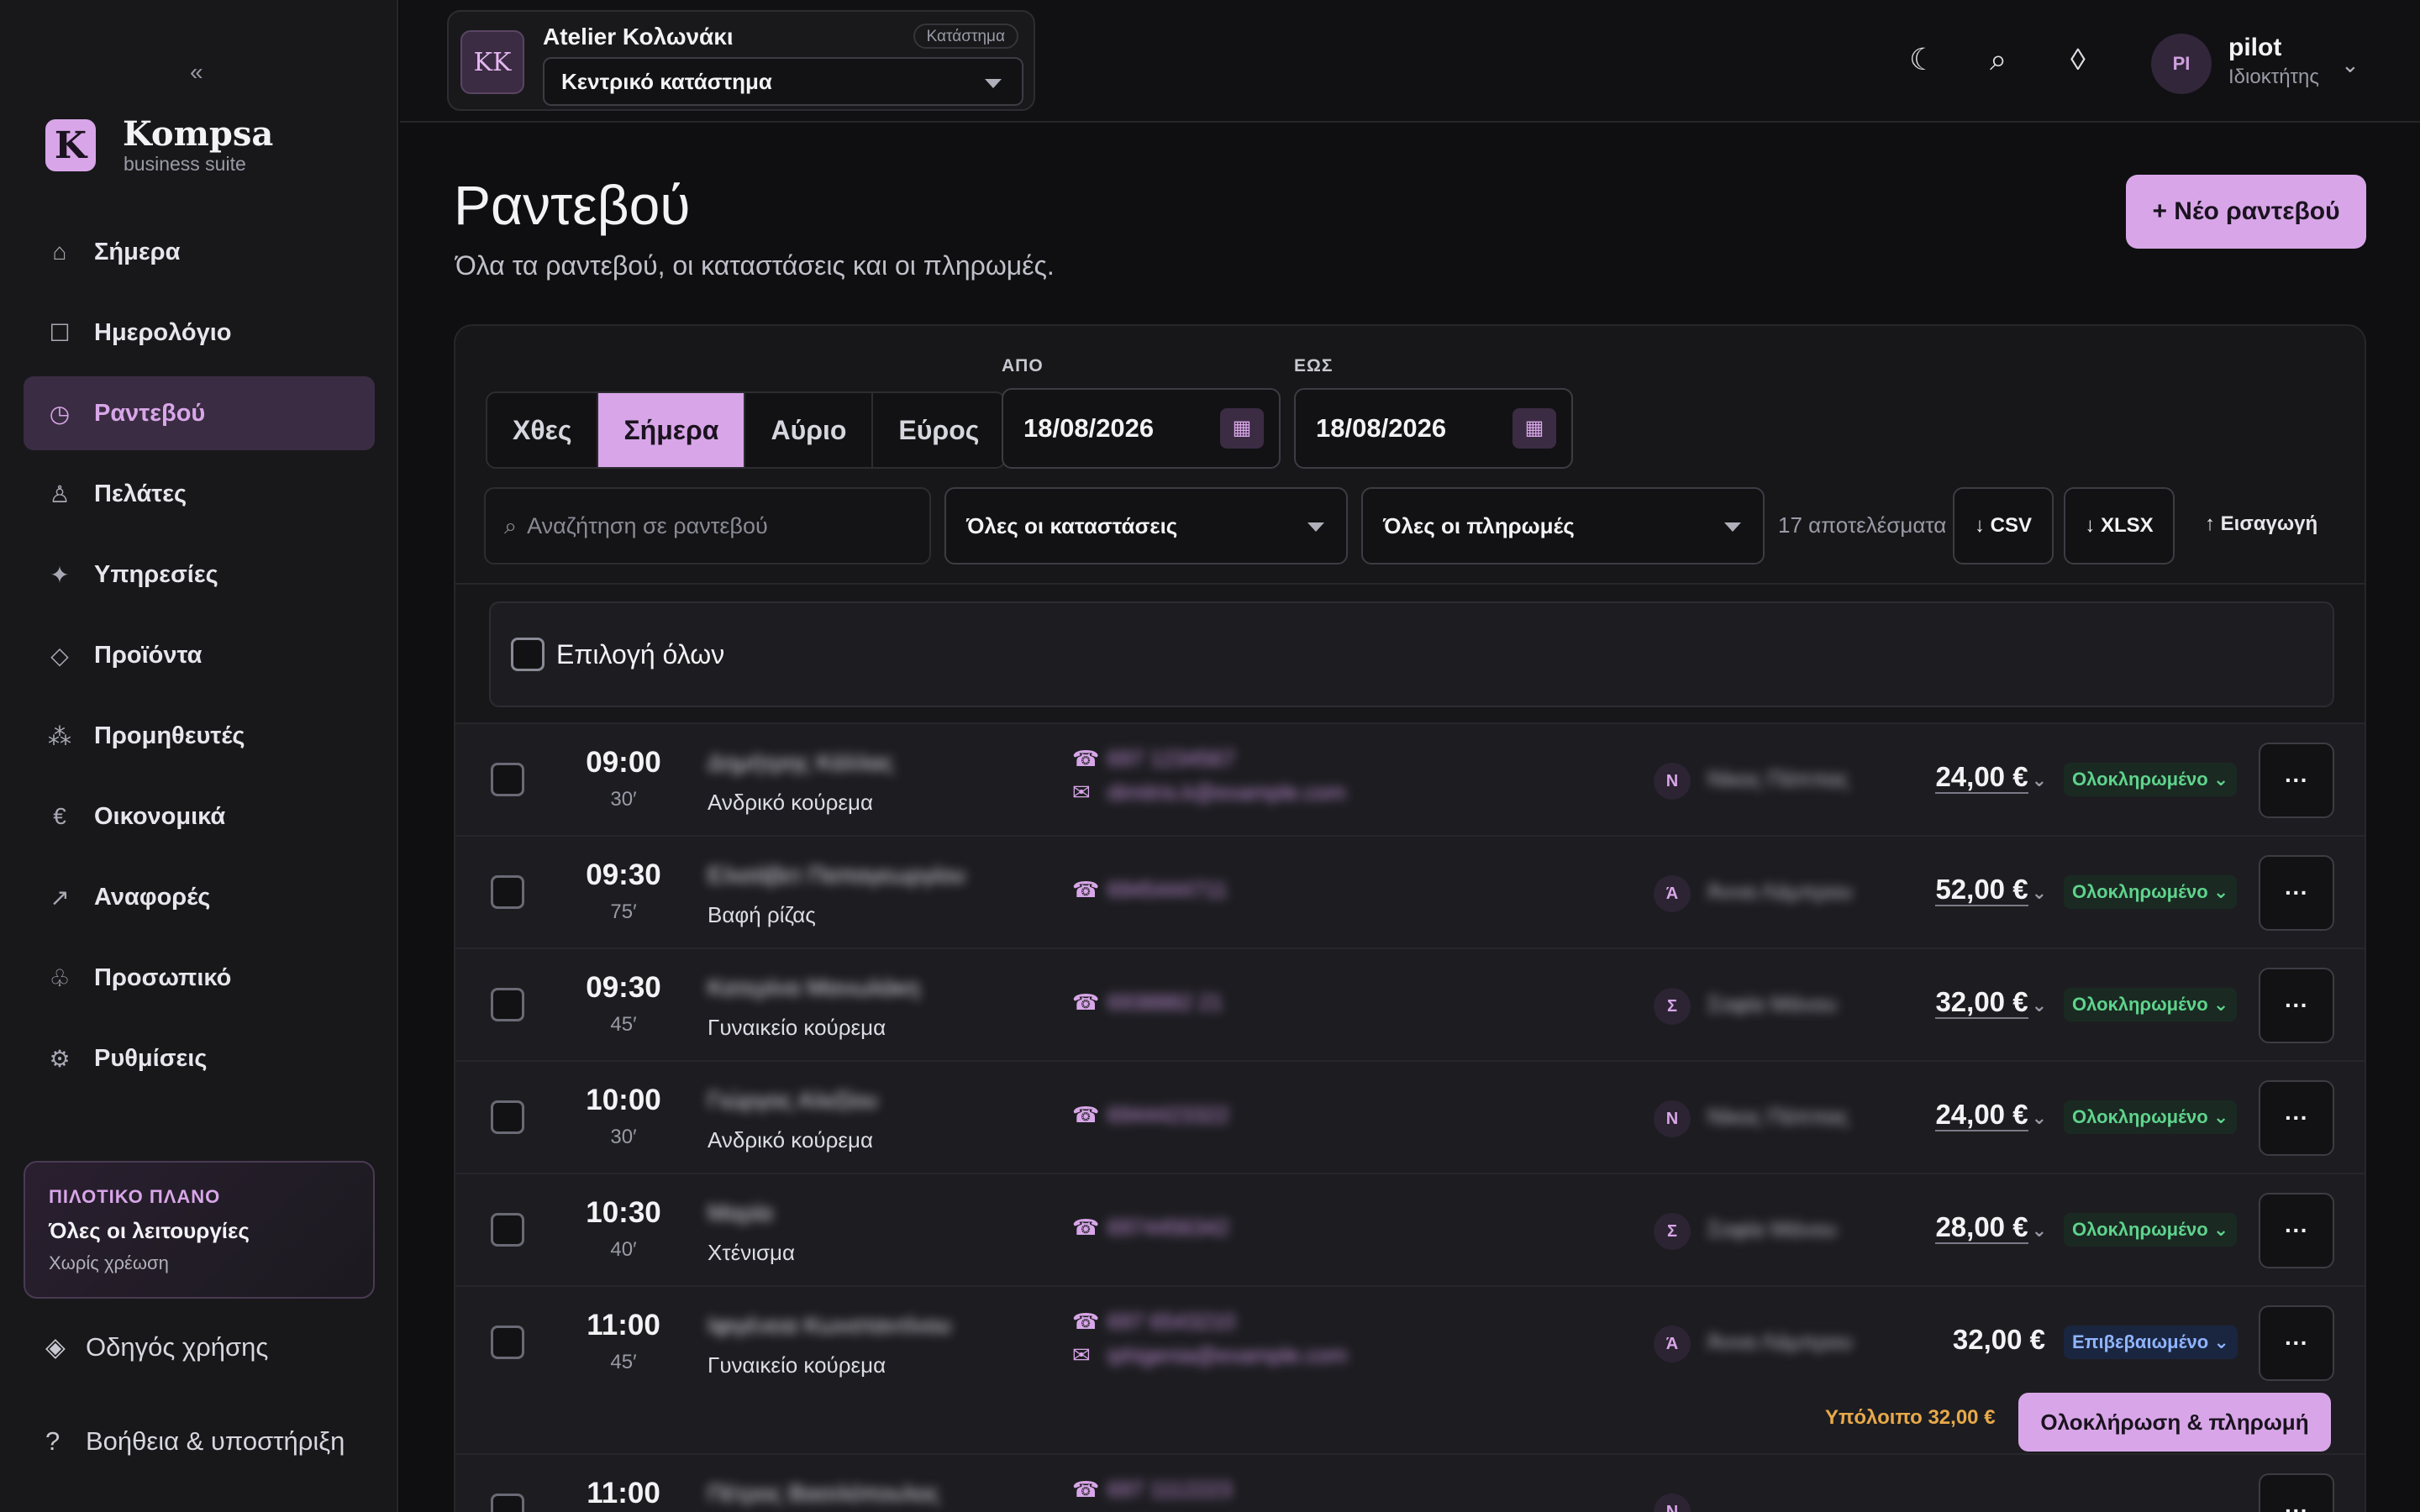 The width and height of the screenshot is (2420, 1512). Describe the element at coordinates (543, 430) in the screenshot. I see `tab-yesterday: Χθες` at that location.